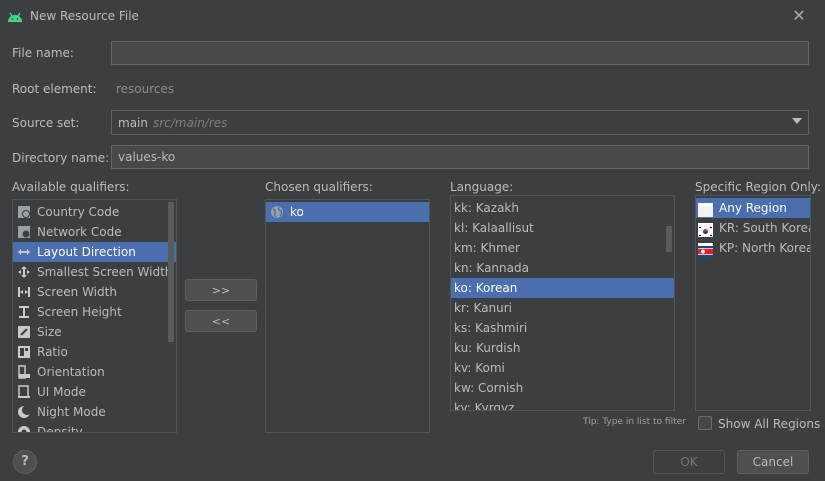 This screenshot has width=825, height=481. Describe the element at coordinates (562, 328) in the screenshot. I see `language-item: ks: Kashmiri` at that location.